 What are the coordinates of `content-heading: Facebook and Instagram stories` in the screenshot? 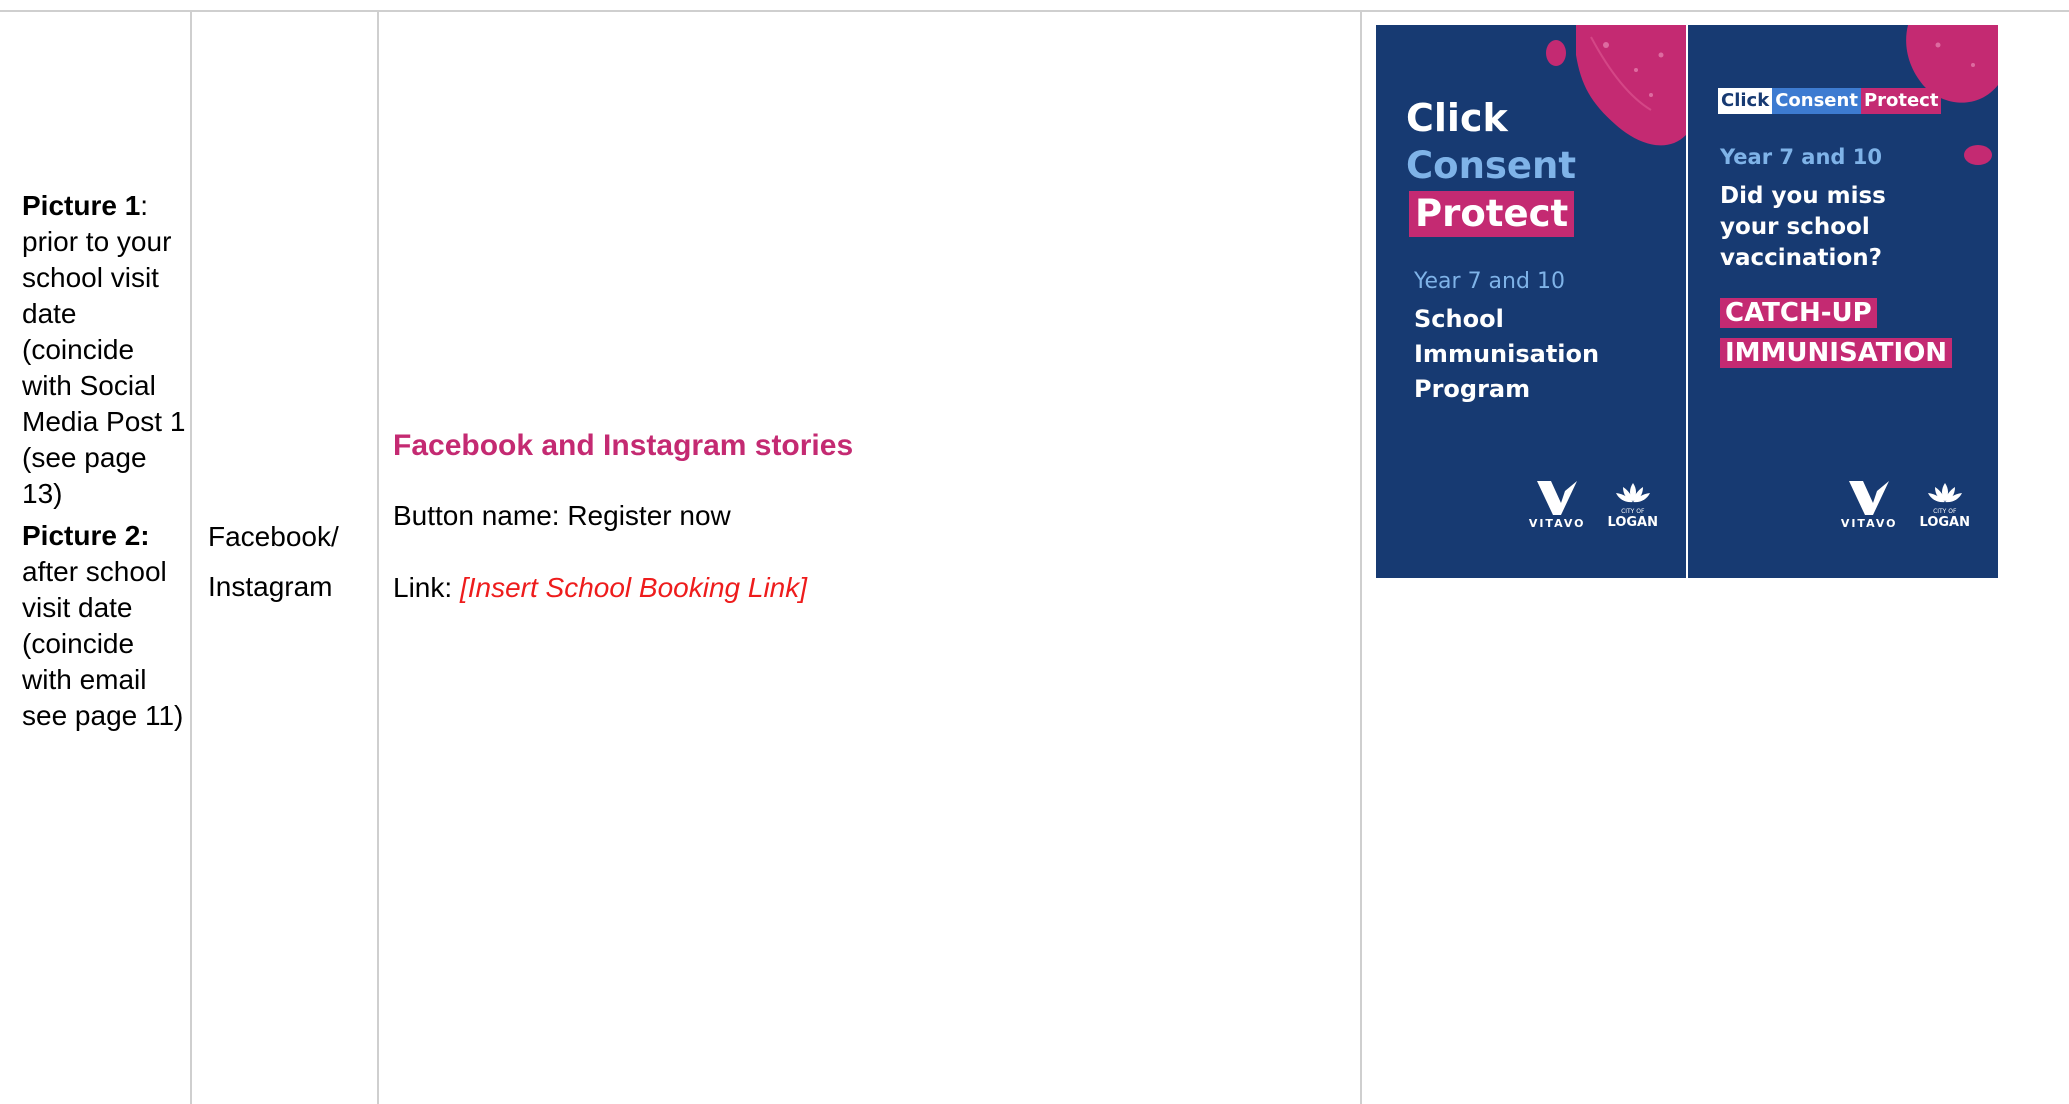 It's located at (623, 445).